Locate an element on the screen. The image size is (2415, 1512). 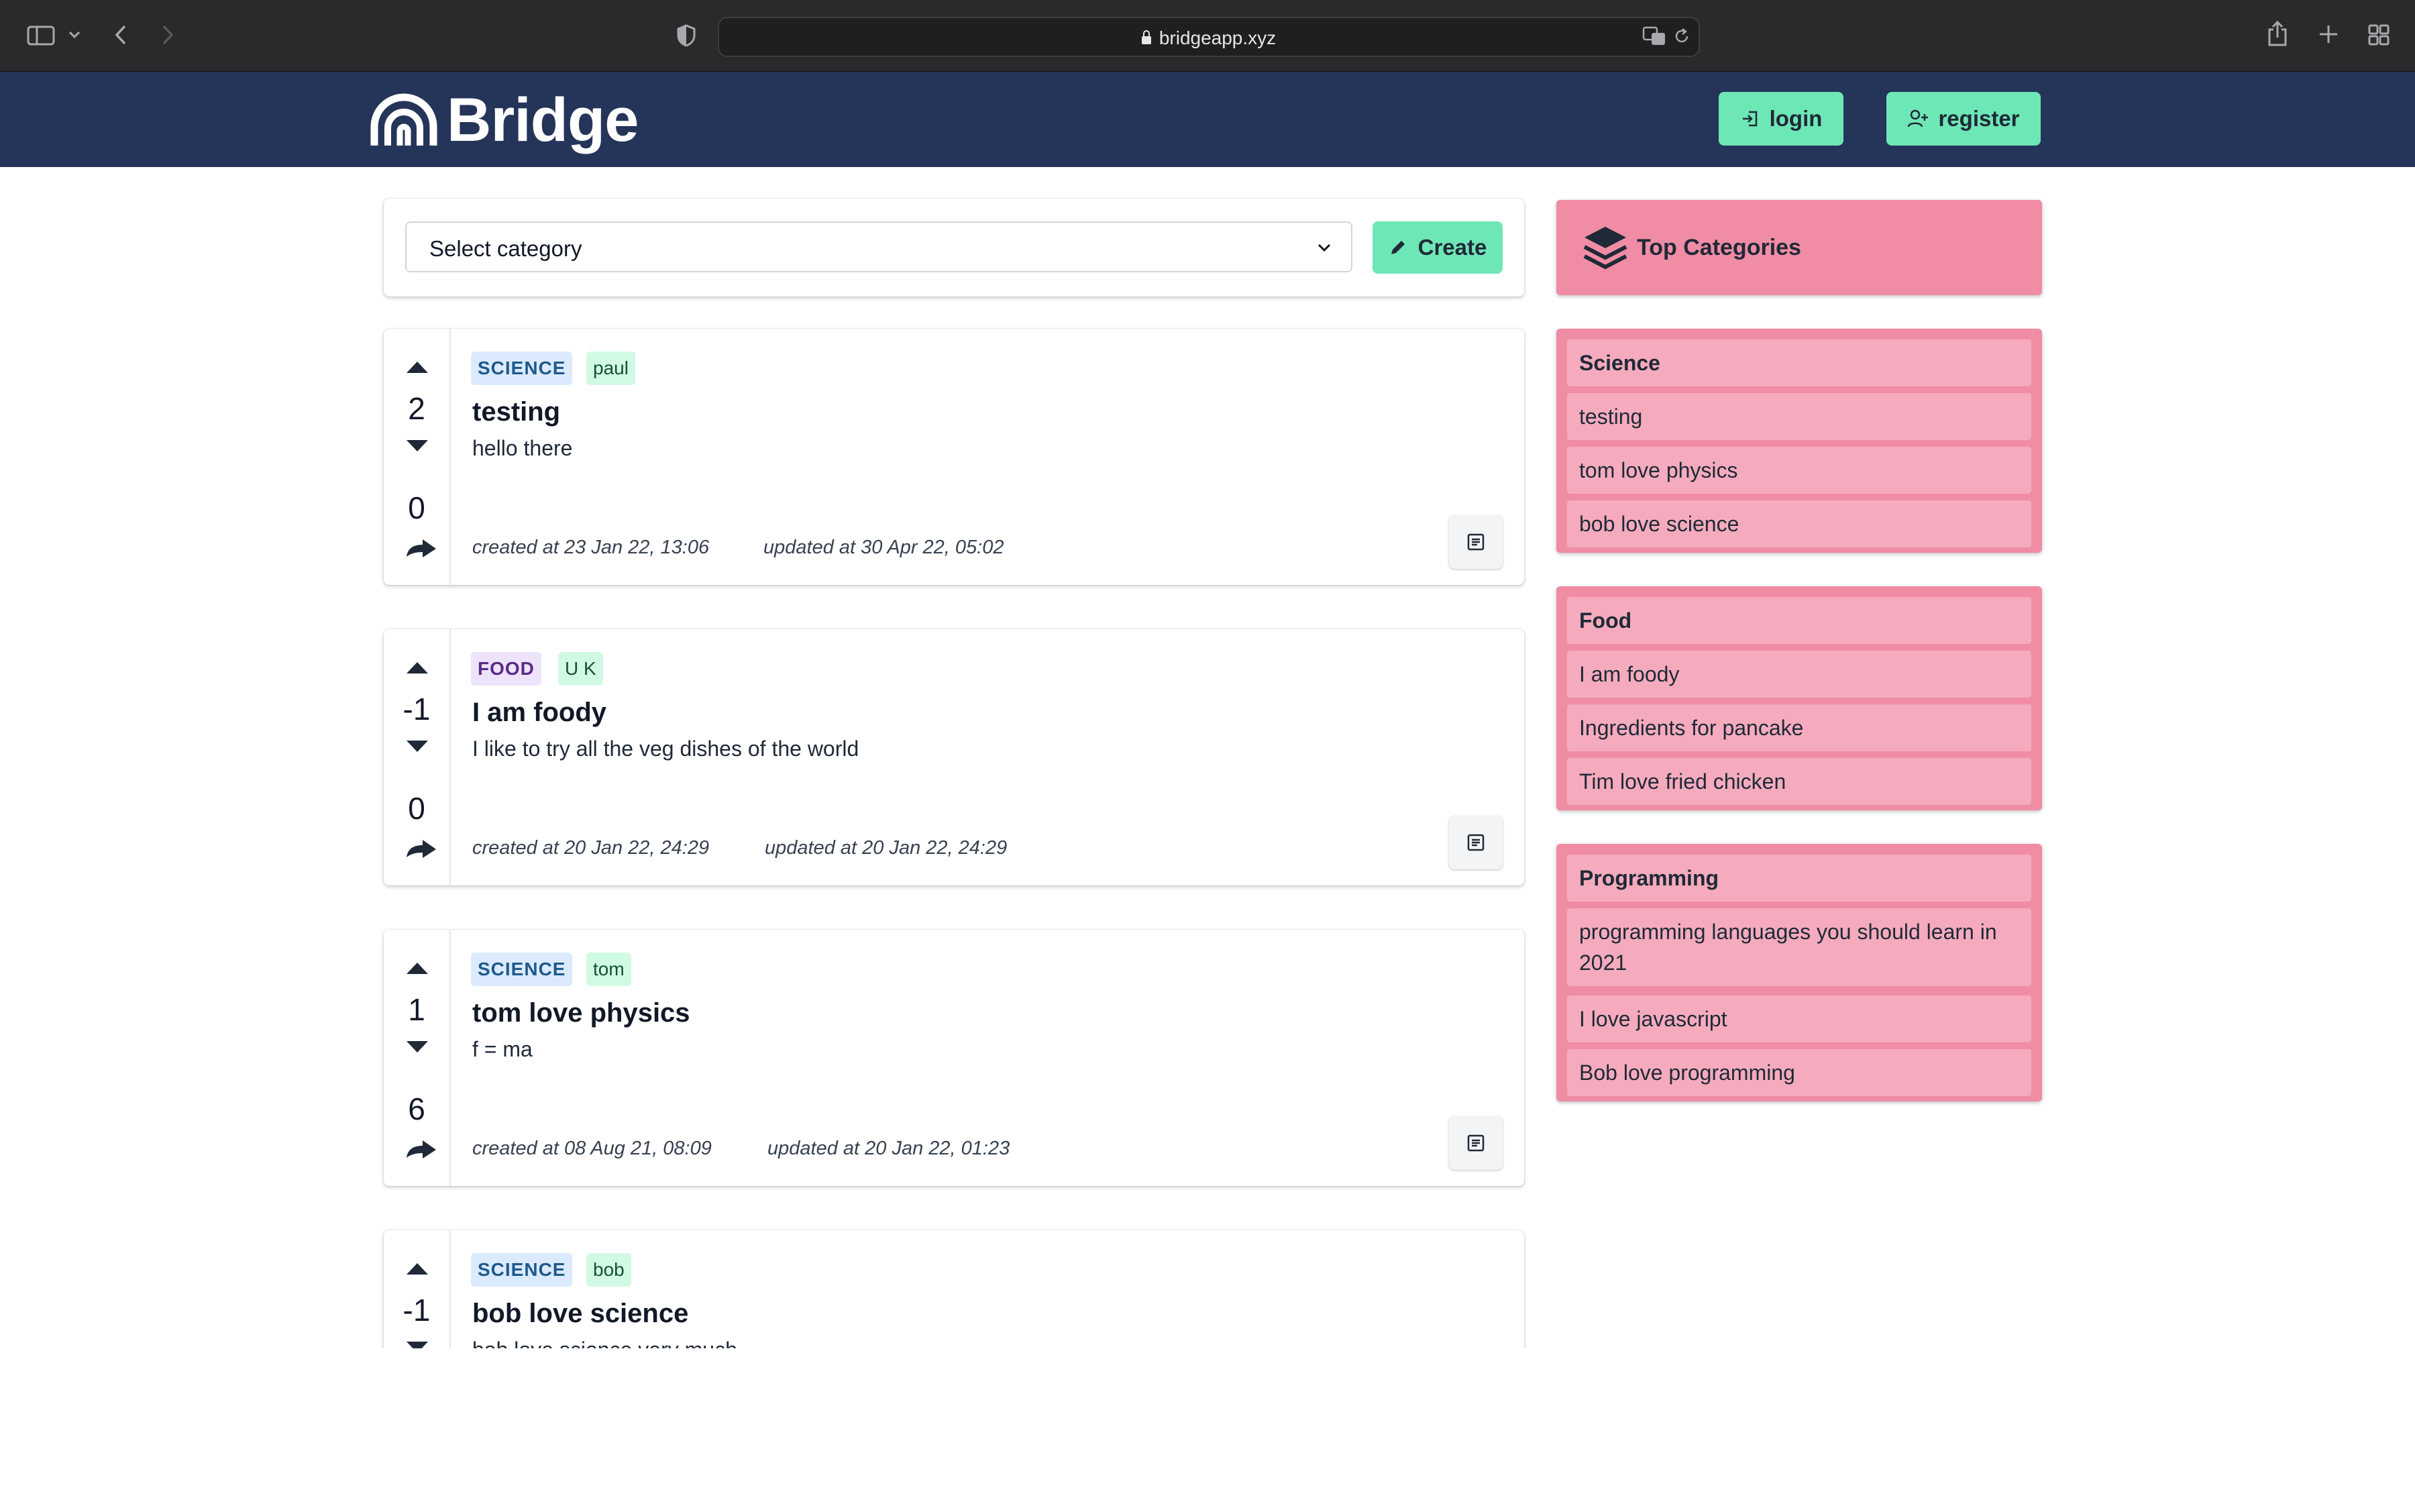
viewport-bottom is located at coordinates (1207, 1430).